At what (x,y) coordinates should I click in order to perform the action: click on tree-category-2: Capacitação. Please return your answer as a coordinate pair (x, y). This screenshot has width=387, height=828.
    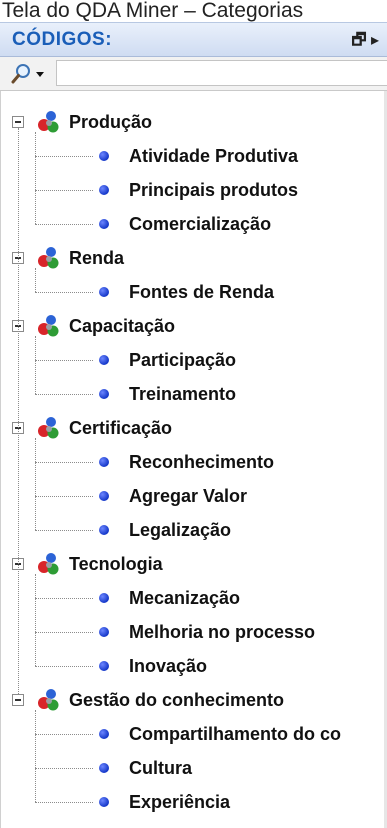
    Looking at the image, I should click on (191, 326).